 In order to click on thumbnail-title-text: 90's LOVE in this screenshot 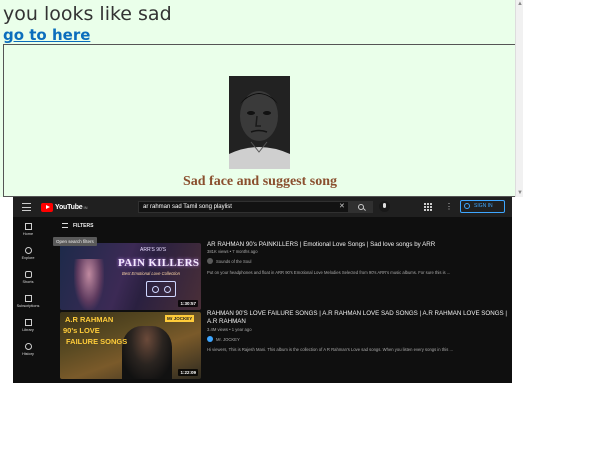, I will do `click(81, 330)`.